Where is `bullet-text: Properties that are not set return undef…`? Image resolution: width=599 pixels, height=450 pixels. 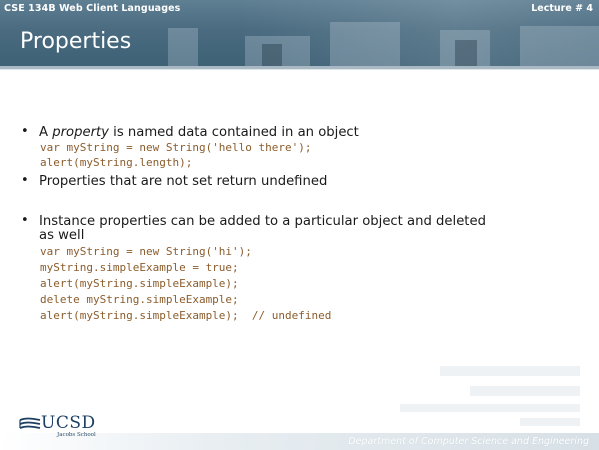 bullet-text: Properties that are not set return undef… is located at coordinates (183, 181).